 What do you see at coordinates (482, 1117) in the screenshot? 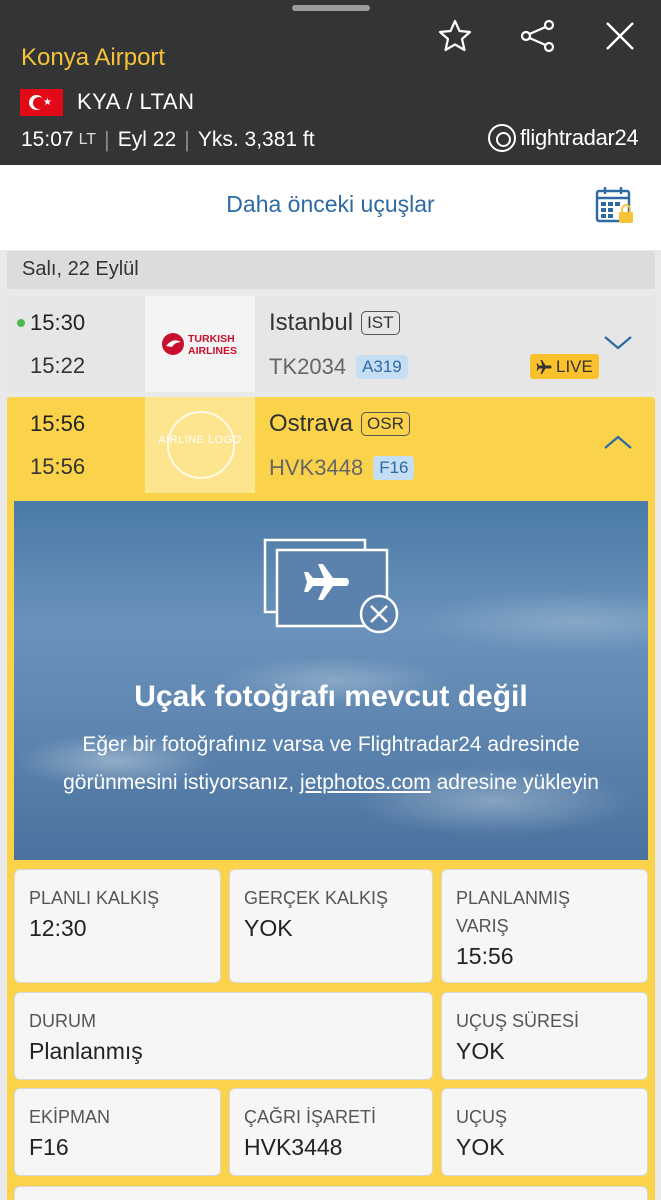
I see `flight-label: UÇUŞ` at bounding box center [482, 1117].